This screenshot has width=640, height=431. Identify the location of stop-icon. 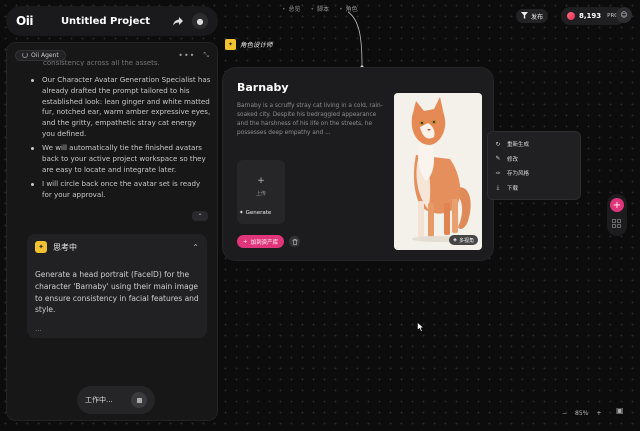
(139, 400).